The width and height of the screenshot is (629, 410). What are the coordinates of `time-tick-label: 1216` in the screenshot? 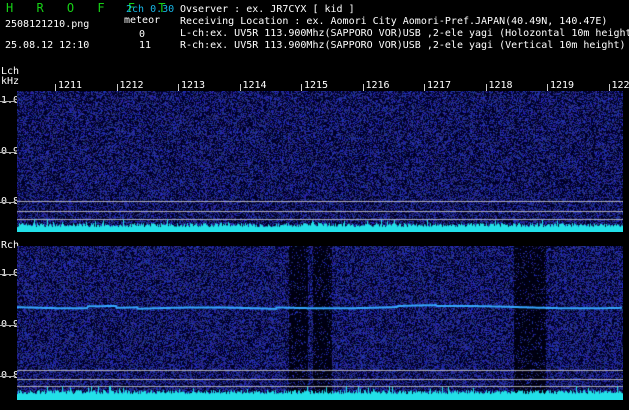 It's located at (377, 85).